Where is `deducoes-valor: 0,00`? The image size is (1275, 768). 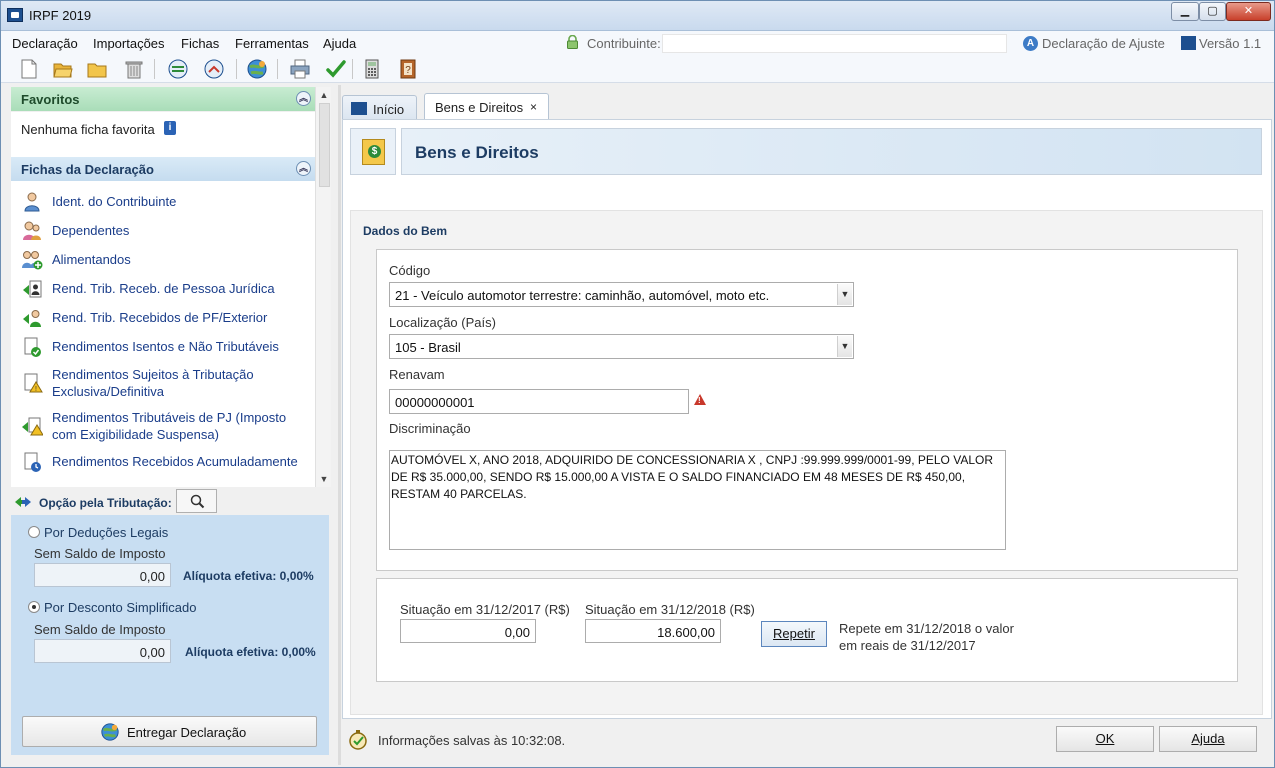
deducoes-valor: 0,00 is located at coordinates (102, 575).